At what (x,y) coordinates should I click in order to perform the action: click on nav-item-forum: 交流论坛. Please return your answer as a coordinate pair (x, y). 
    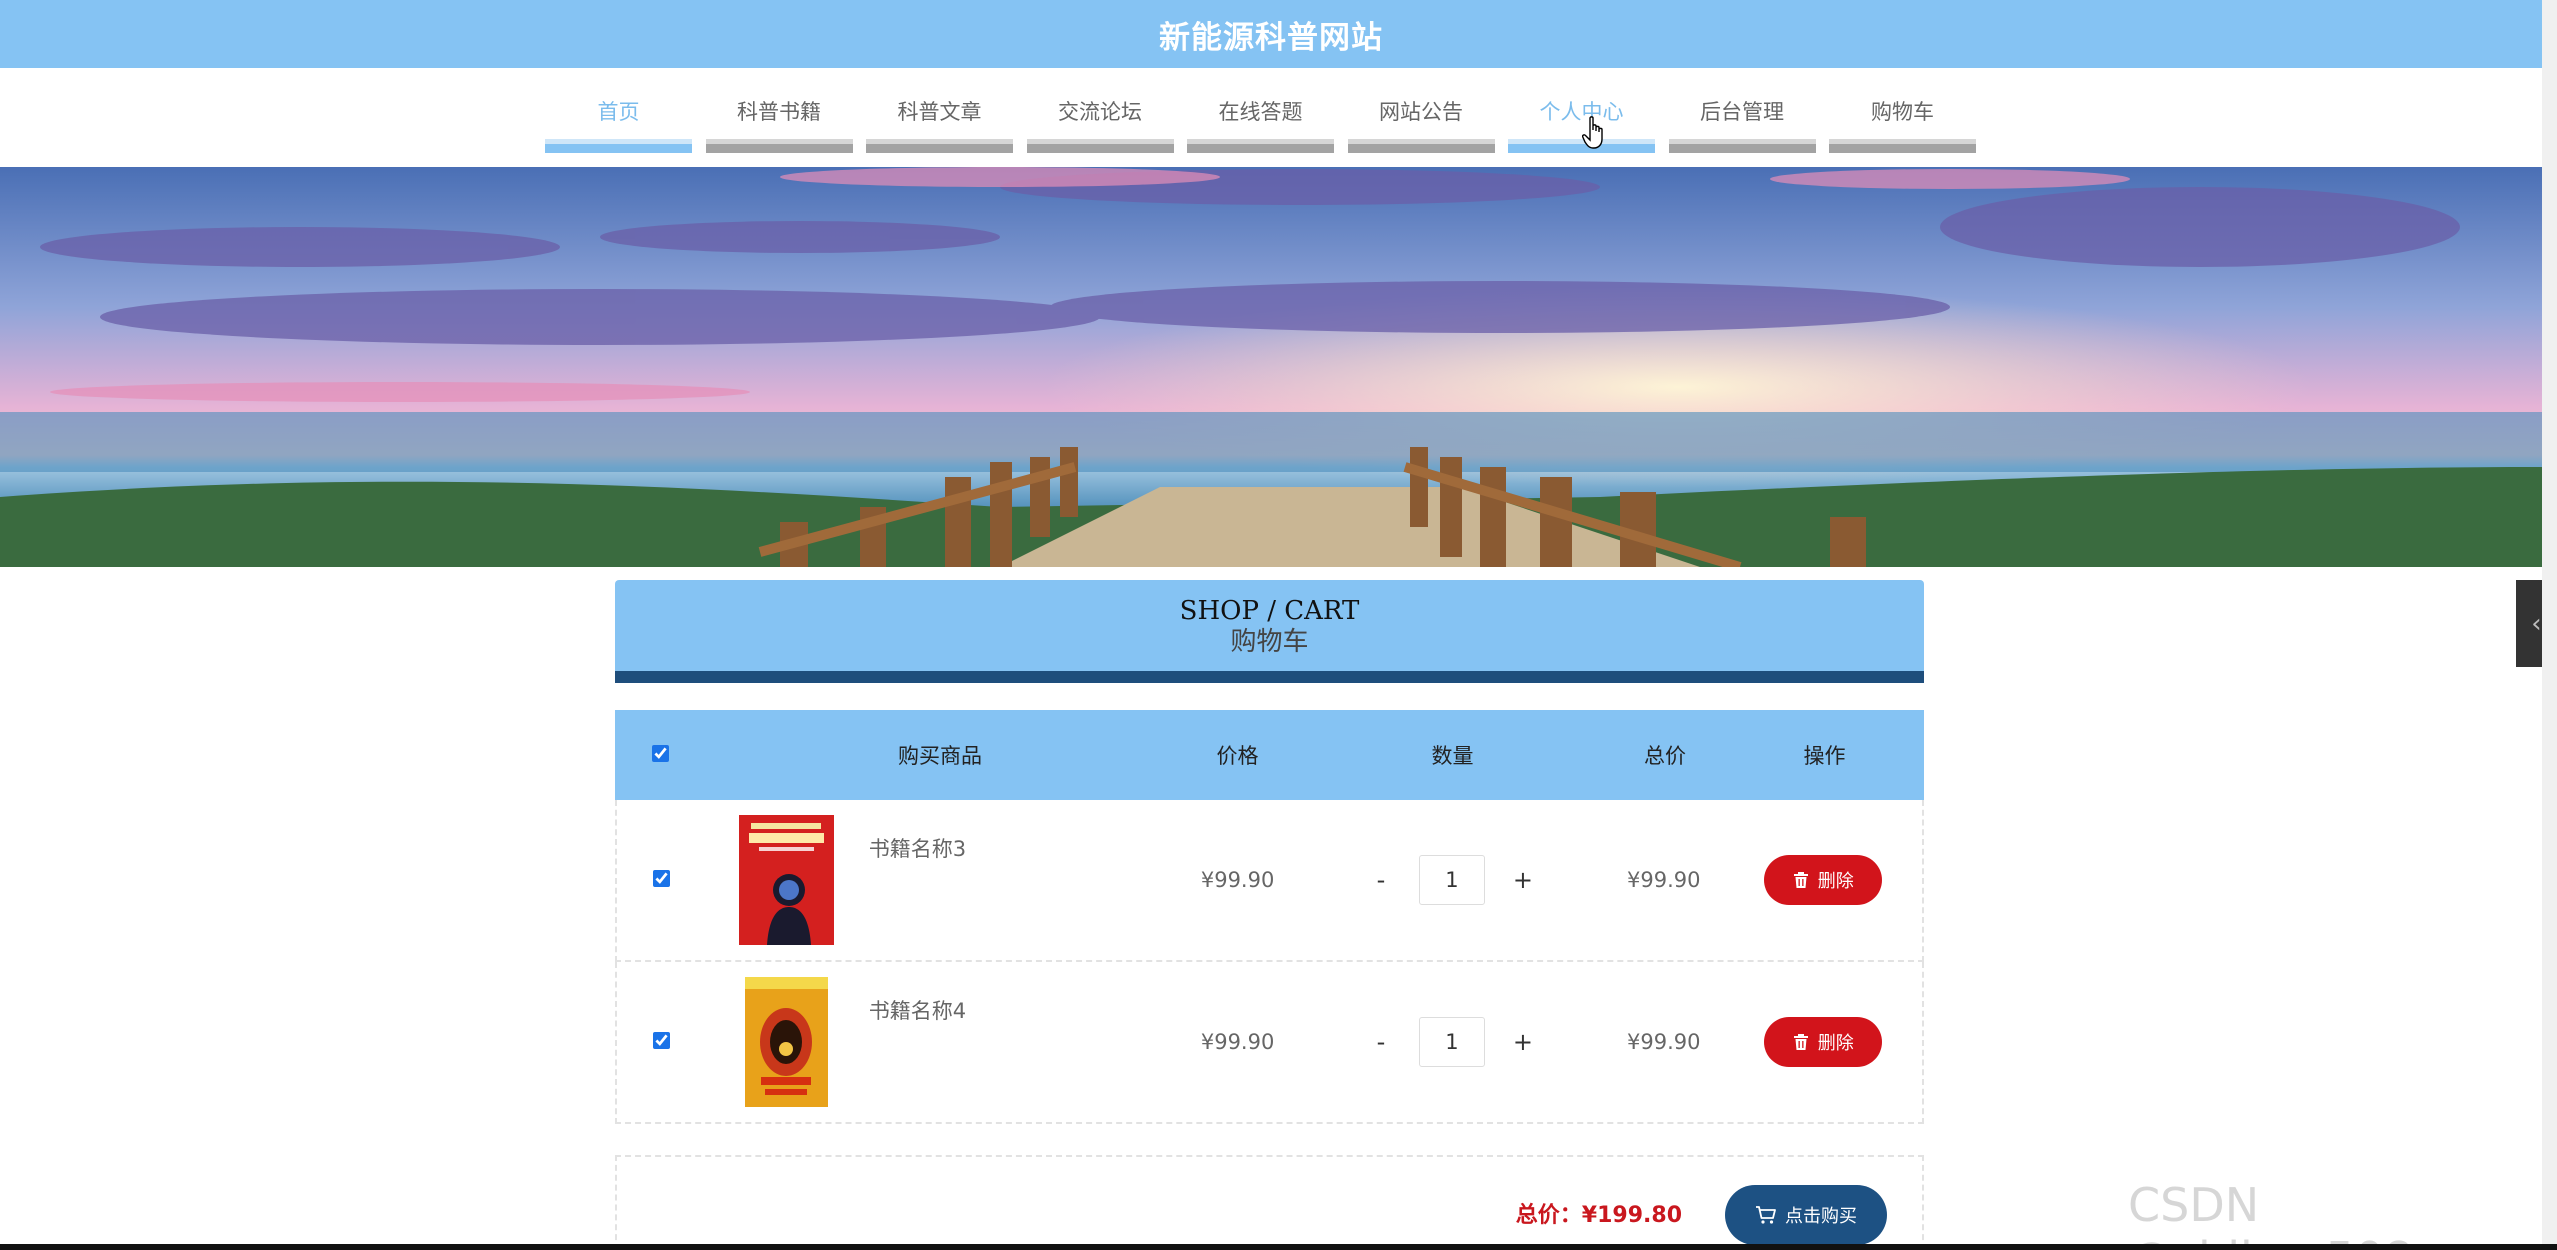
    Looking at the image, I should click on (1100, 120).